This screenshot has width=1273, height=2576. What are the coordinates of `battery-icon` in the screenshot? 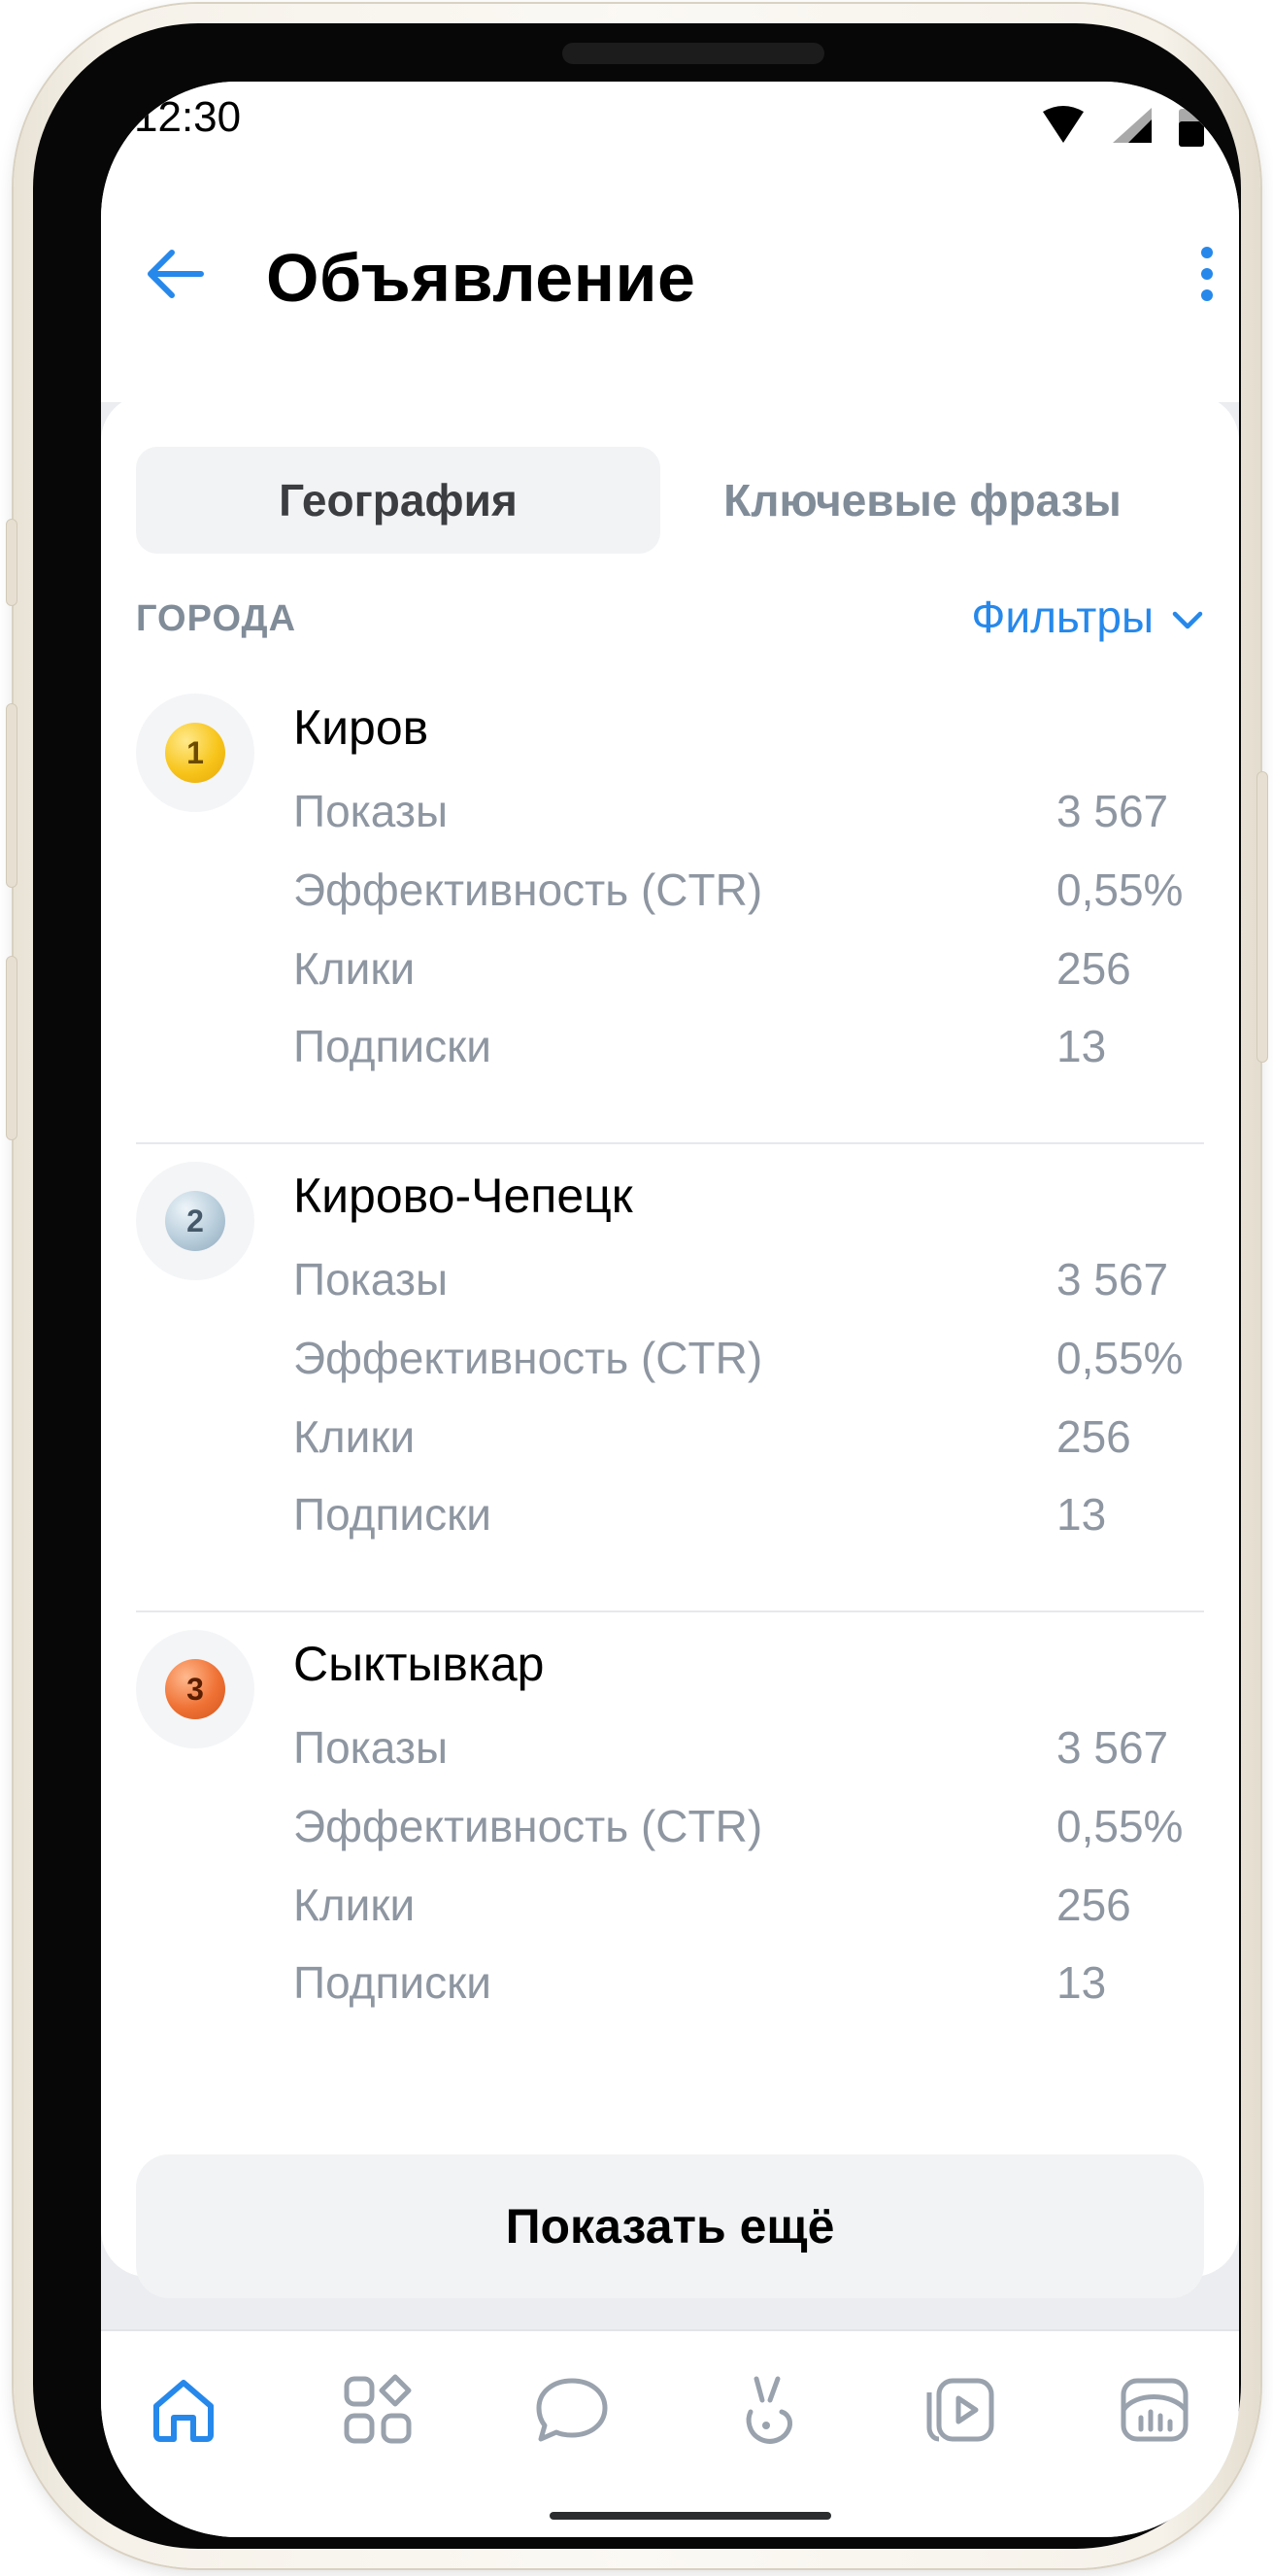 It's located at (1191, 127).